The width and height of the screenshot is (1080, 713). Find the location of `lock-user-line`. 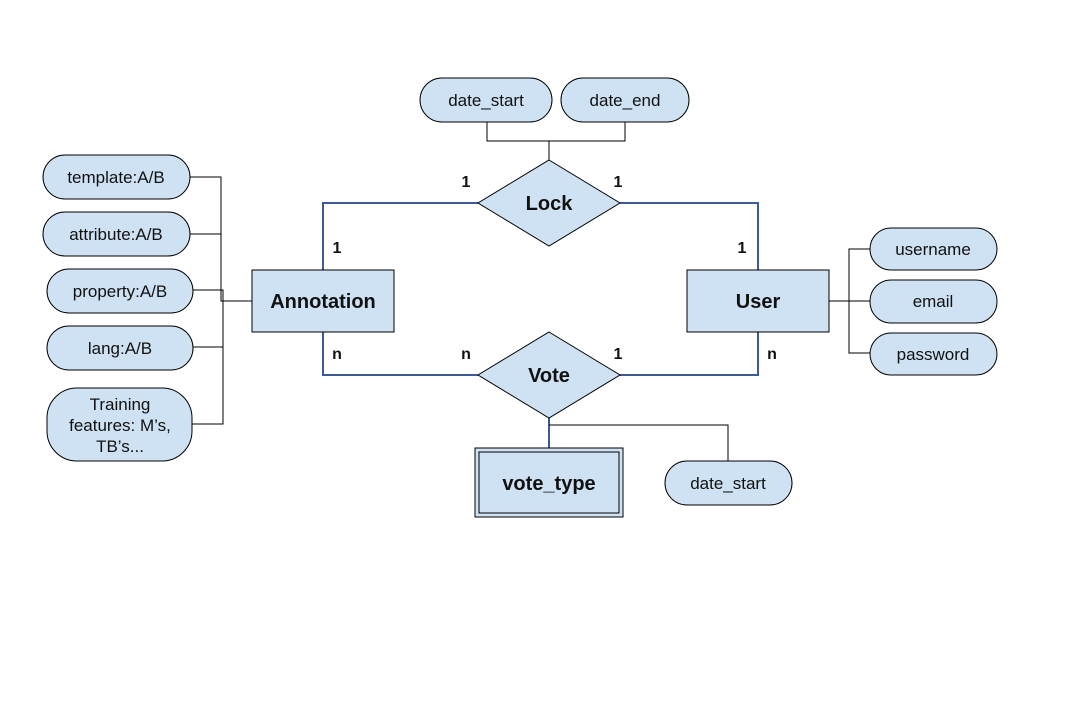

lock-user-line is located at coordinates (689, 236).